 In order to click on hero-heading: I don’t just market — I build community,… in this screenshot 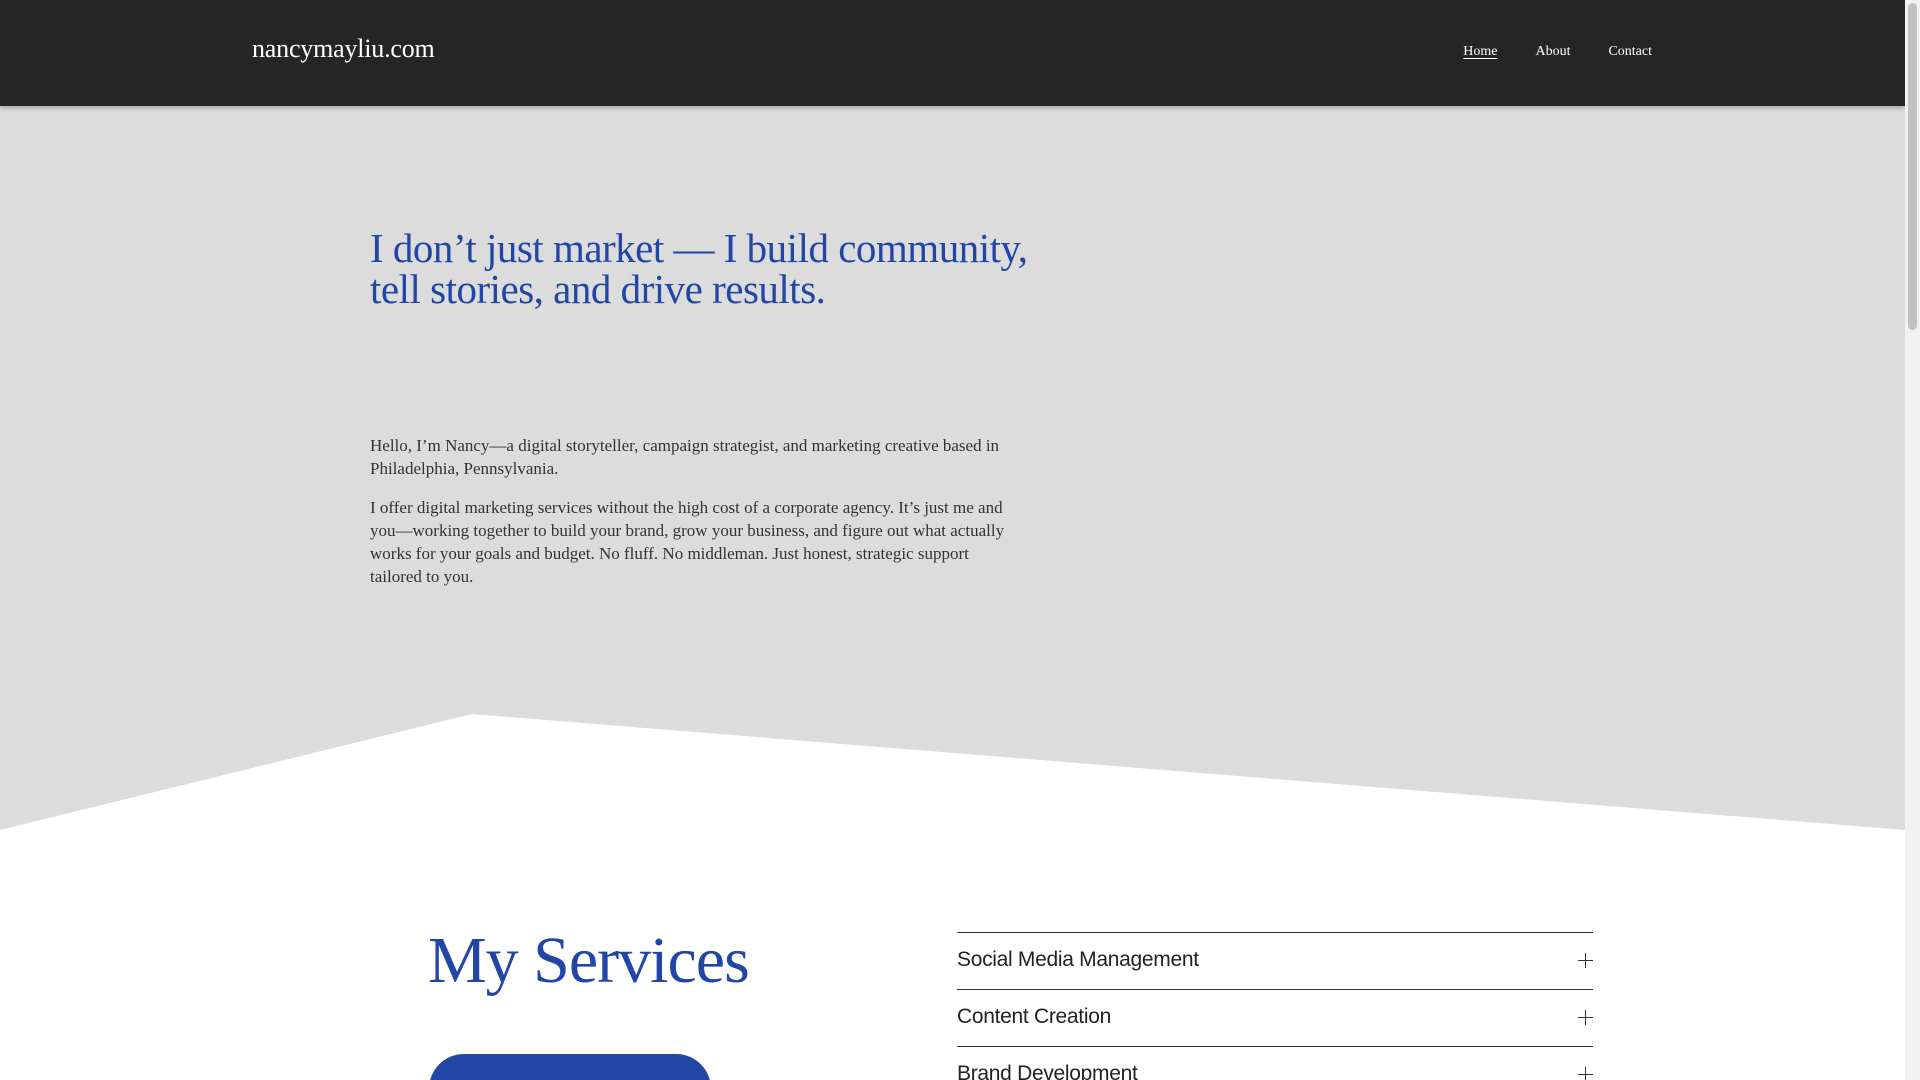, I will do `click(699, 268)`.